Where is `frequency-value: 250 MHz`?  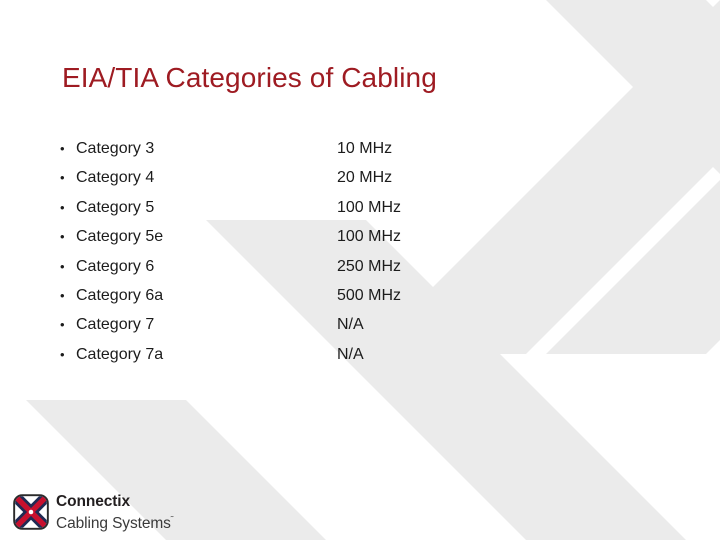
frequency-value: 250 MHz is located at coordinates (369, 266).